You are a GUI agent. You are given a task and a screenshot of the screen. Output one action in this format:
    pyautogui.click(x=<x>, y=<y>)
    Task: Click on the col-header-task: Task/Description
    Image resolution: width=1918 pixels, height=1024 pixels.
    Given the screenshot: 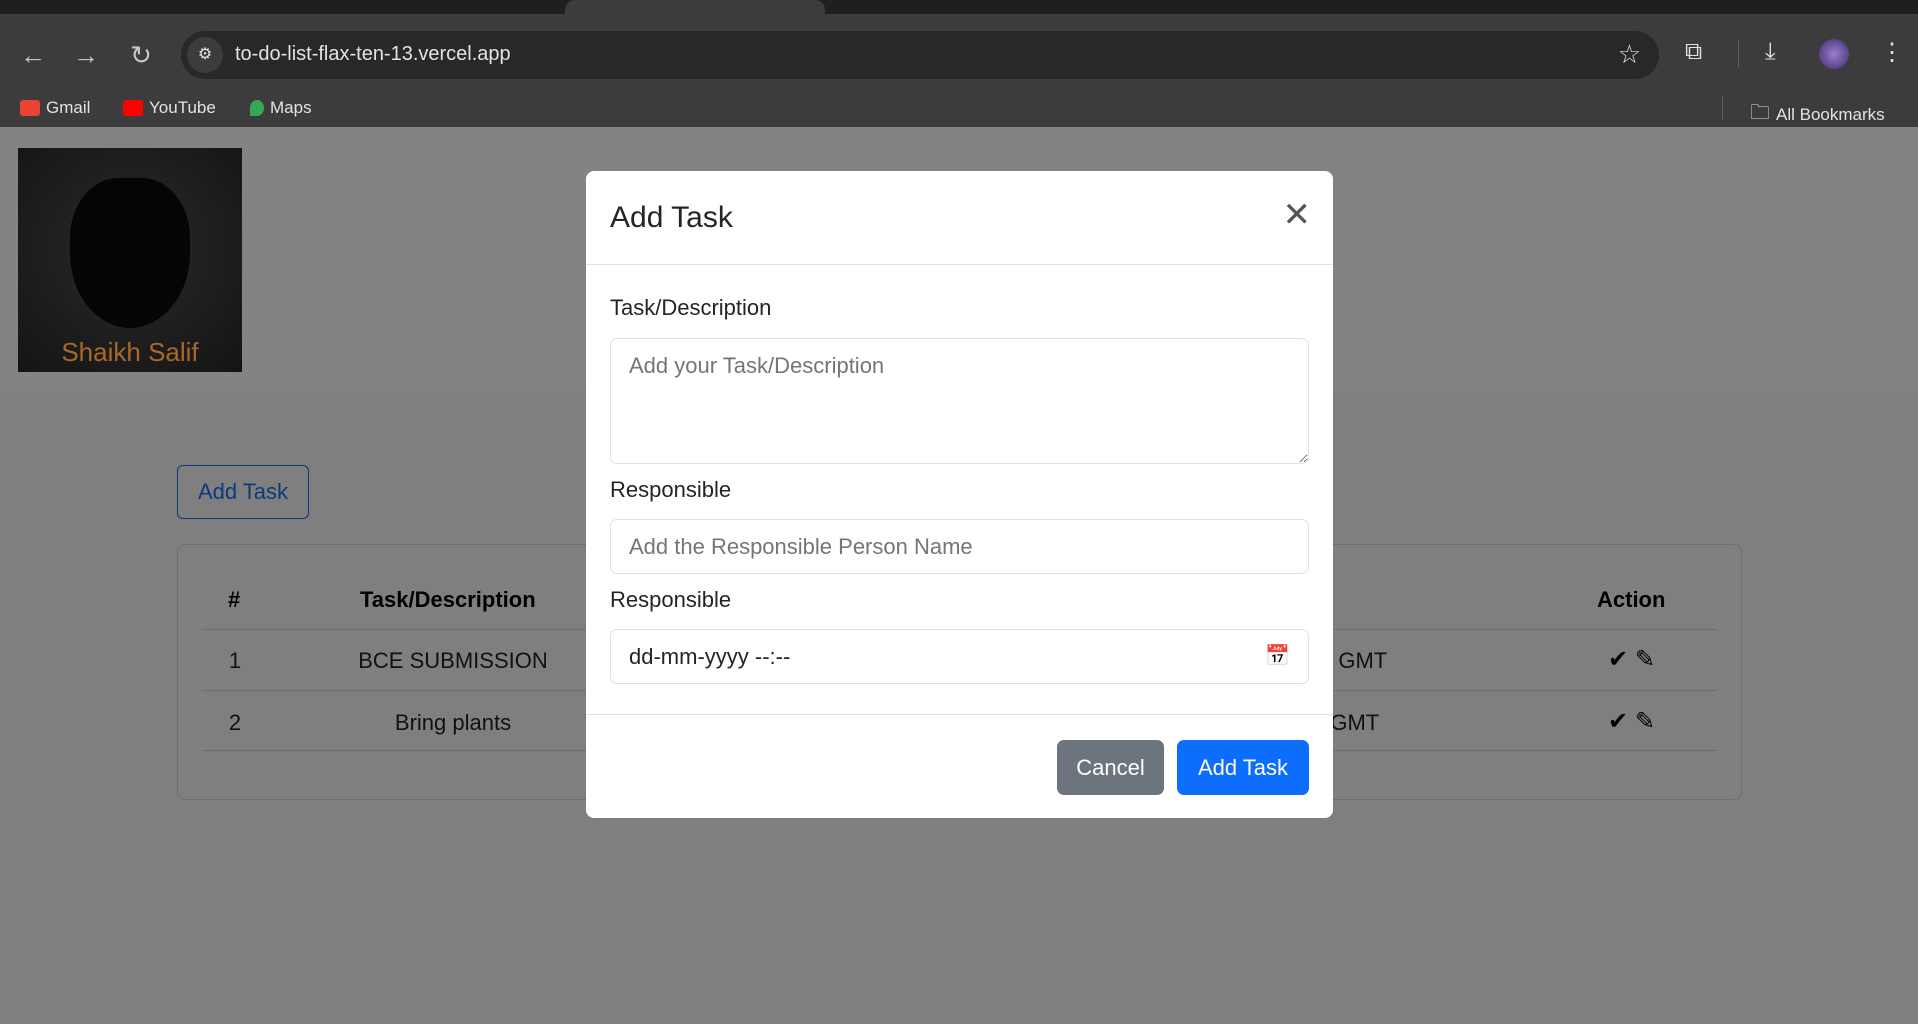 What is the action you would take?
    pyautogui.click(x=448, y=599)
    